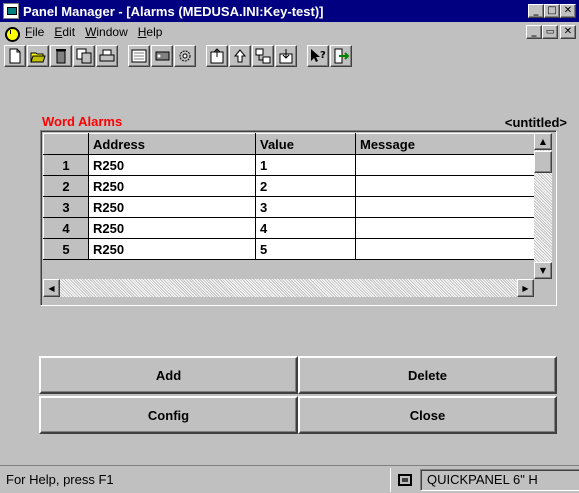  I want to click on menu-file: File, so click(34, 32).